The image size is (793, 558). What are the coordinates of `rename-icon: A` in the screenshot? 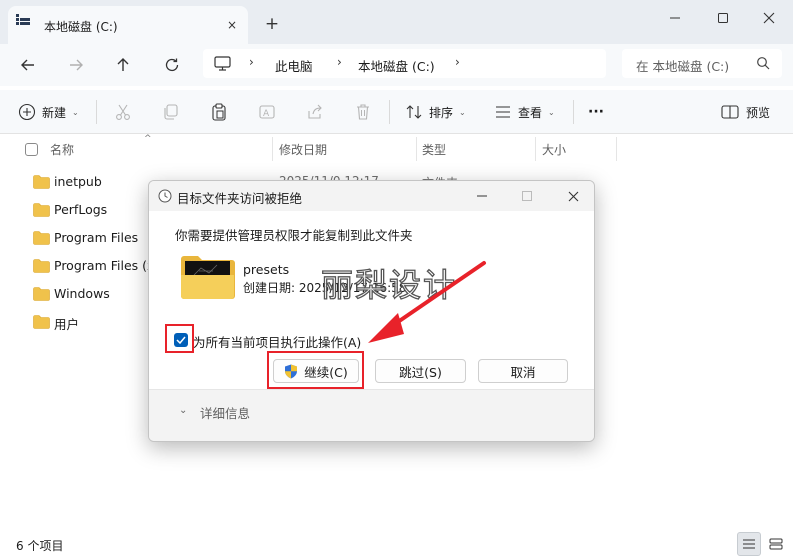 It's located at (267, 112).